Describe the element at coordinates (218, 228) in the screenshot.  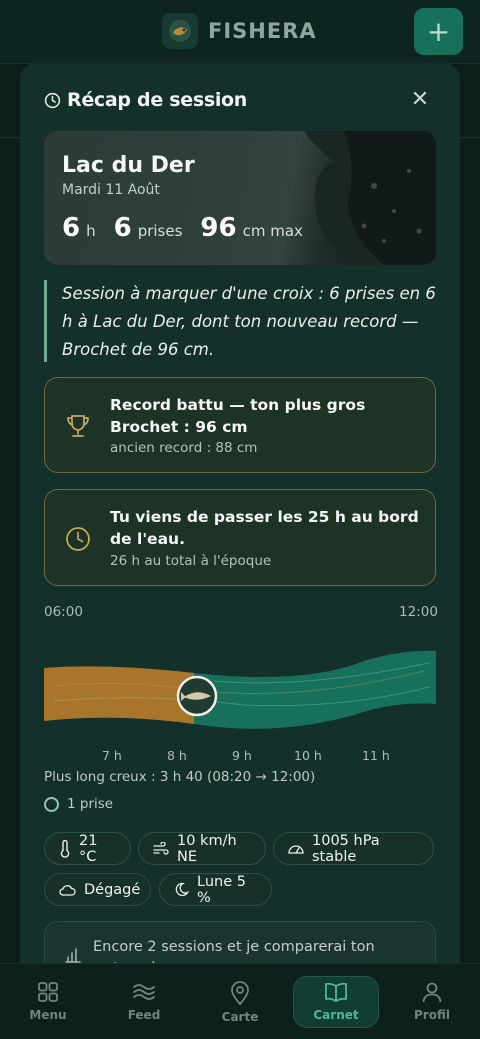
I see `max-size-value: 96` at that location.